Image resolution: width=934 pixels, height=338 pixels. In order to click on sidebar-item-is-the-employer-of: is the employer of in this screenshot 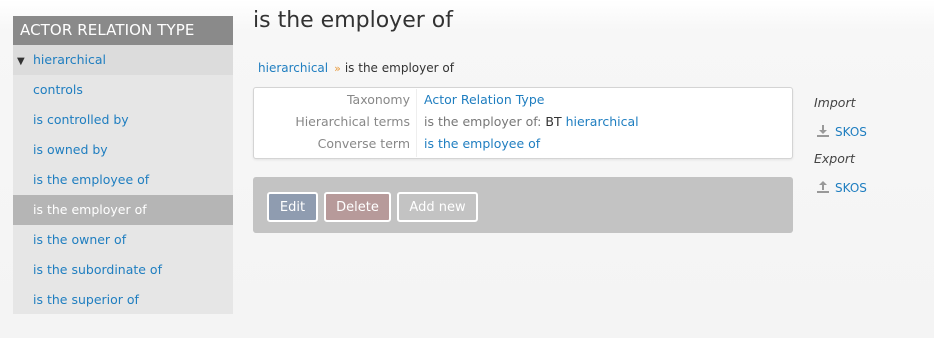, I will do `click(123, 210)`.